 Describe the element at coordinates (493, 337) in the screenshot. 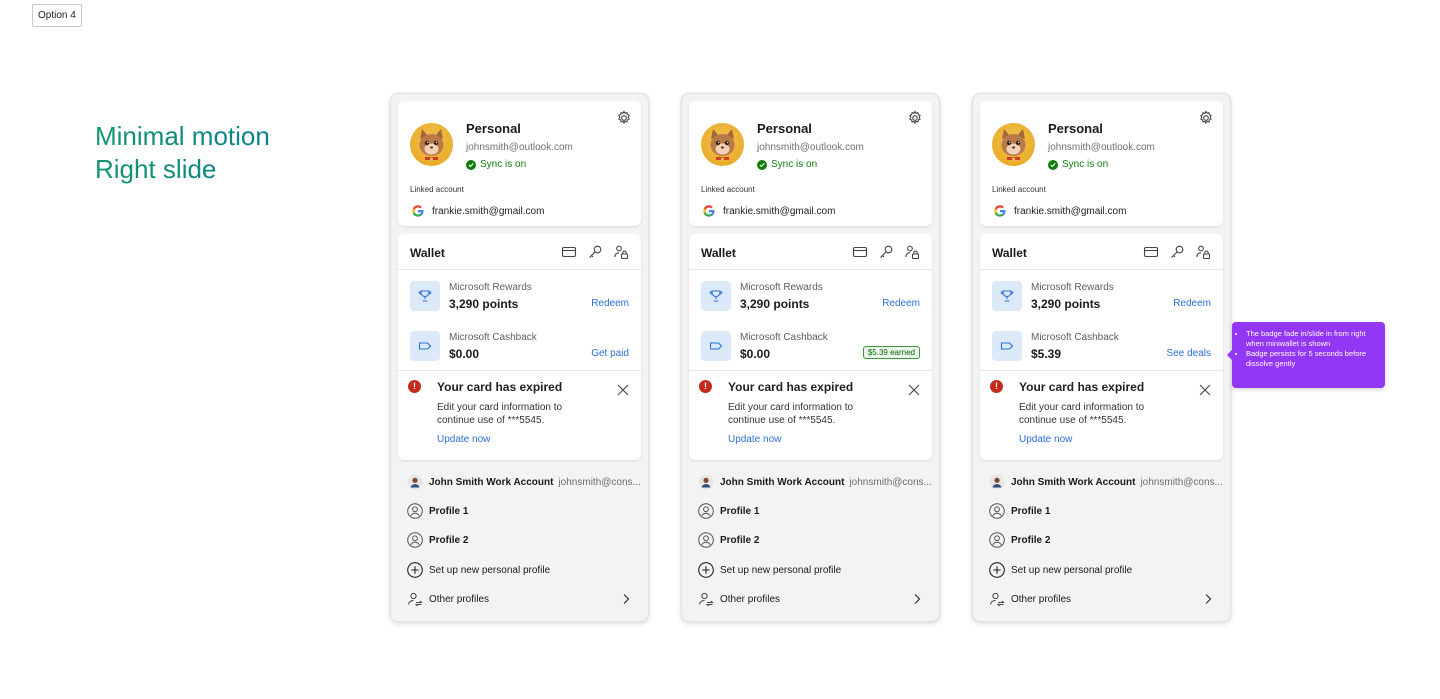

I see `cashback-label: Microsoft Cashback` at that location.